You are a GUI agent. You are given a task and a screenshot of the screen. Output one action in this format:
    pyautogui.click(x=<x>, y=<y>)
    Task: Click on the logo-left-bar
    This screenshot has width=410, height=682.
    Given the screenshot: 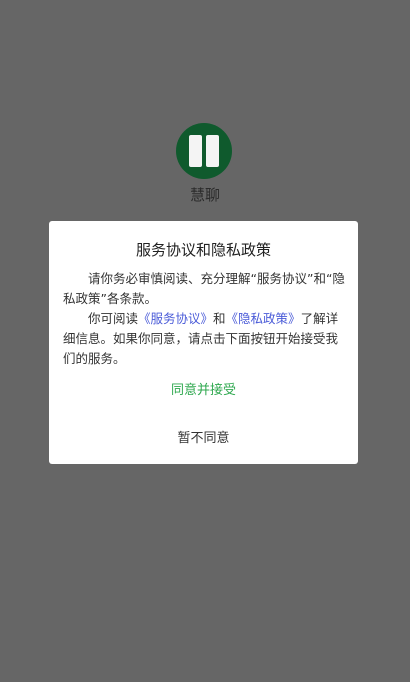 What is the action you would take?
    pyautogui.click(x=195, y=151)
    